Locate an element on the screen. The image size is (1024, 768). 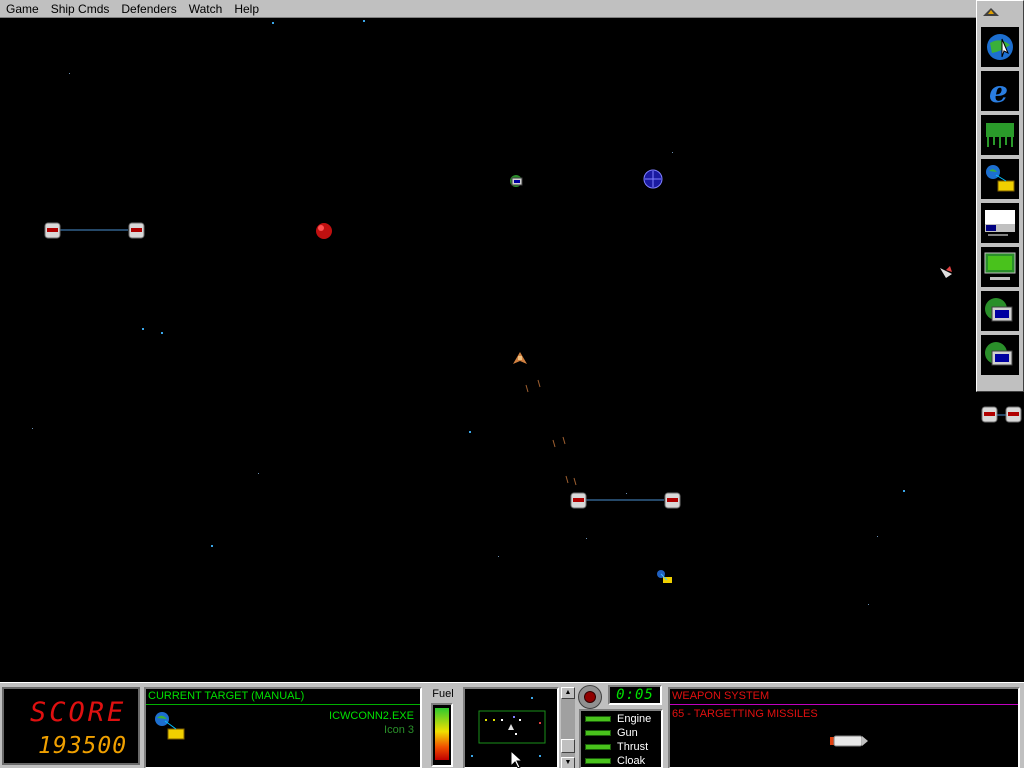
cloak-led-icon is located at coordinates (598, 761).